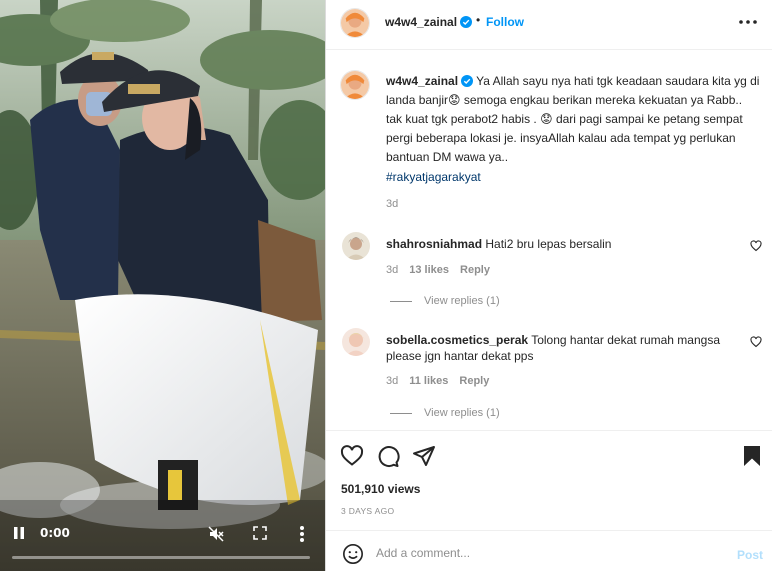 This screenshot has height=571, width=772. I want to click on caption-author-username: w4w4_zainal, so click(422, 81).